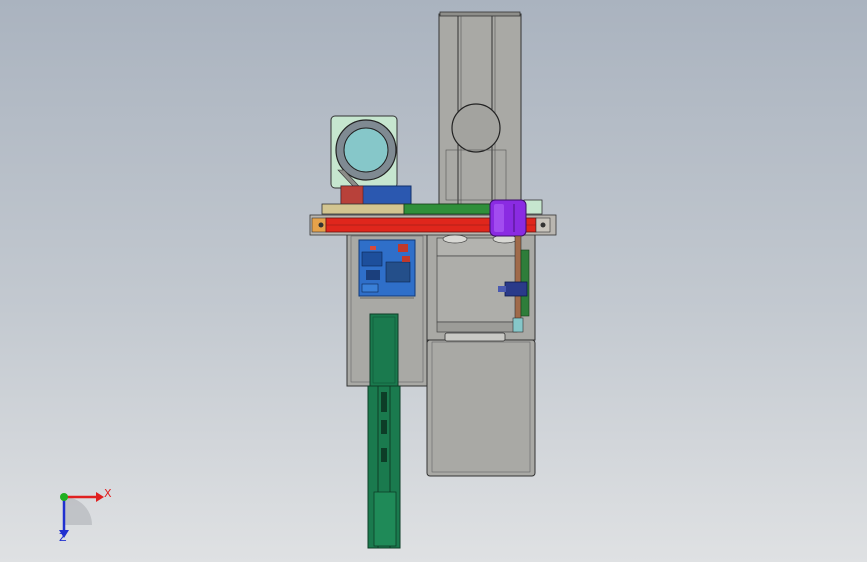  What do you see at coordinates (387, 269) in the screenshot?
I see `control-board` at bounding box center [387, 269].